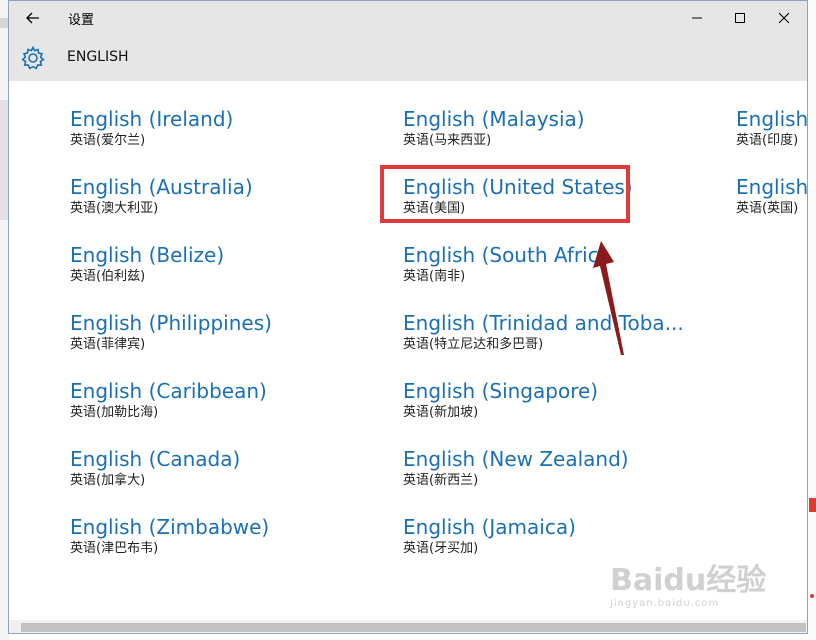 The height and width of the screenshot is (640, 816). Describe the element at coordinates (108, 344) in the screenshot. I see `language-native-name: 英语(菲律宾)` at that location.